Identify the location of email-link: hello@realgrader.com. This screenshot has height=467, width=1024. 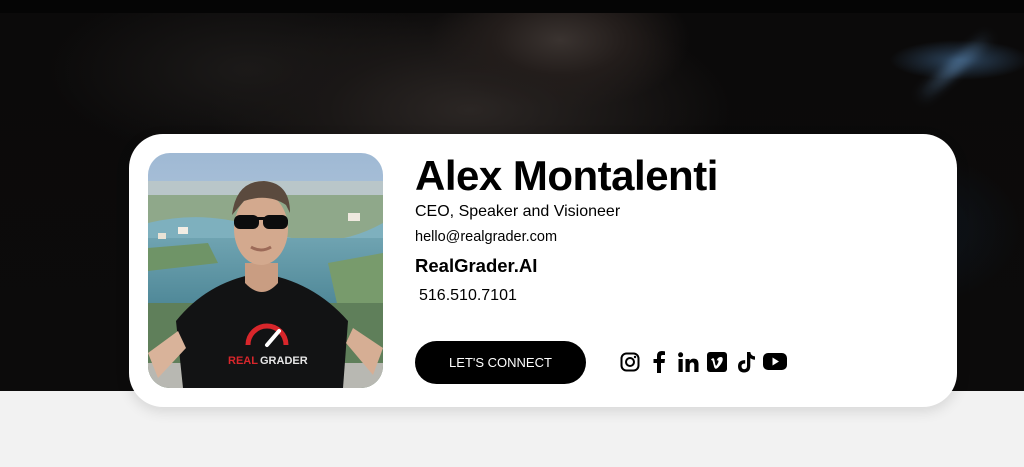
(486, 237).